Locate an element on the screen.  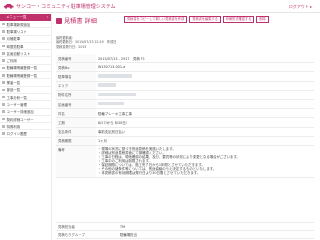
sidebar-item: ログイン履歴 is located at coordinates (25, 134).